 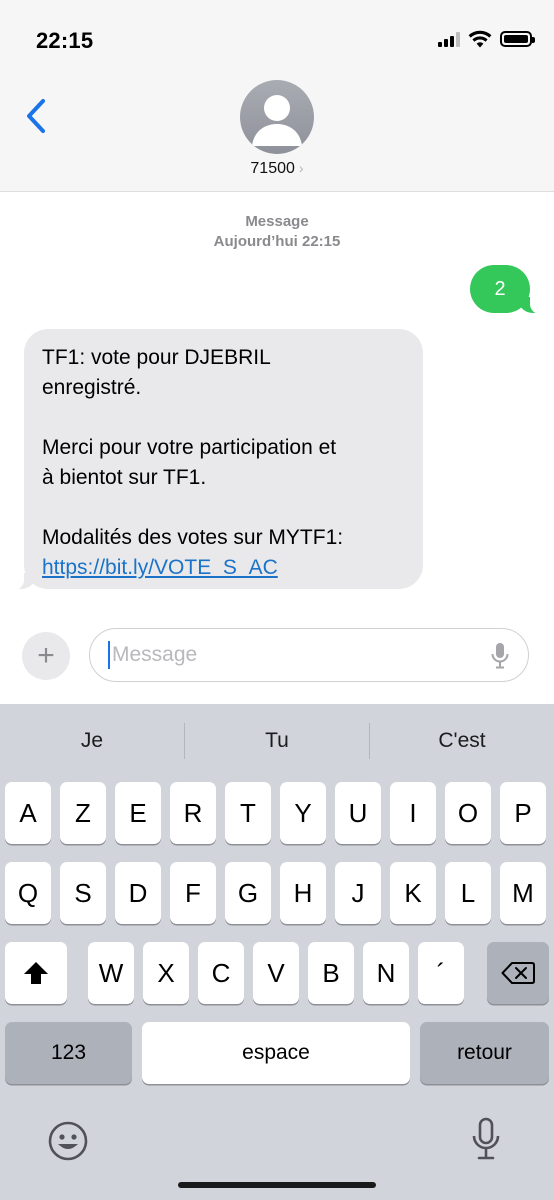 I want to click on shift-key, so click(x=36, y=973).